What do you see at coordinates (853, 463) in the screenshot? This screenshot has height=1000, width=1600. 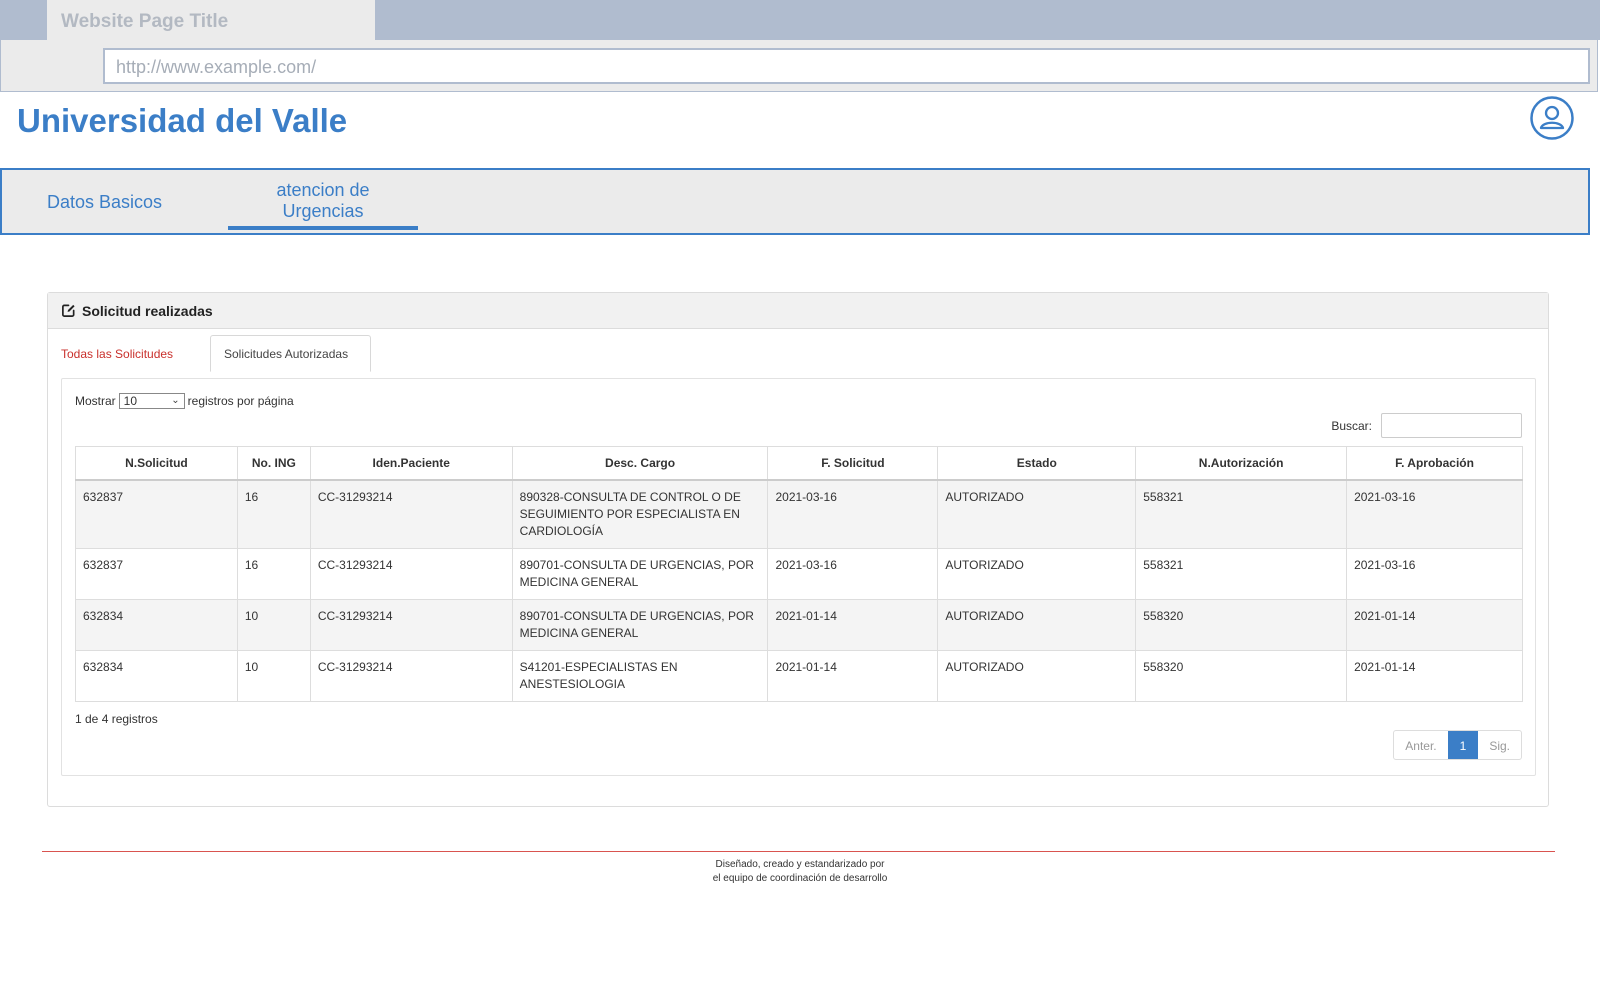 I see `column-header: F. Solicitud` at bounding box center [853, 463].